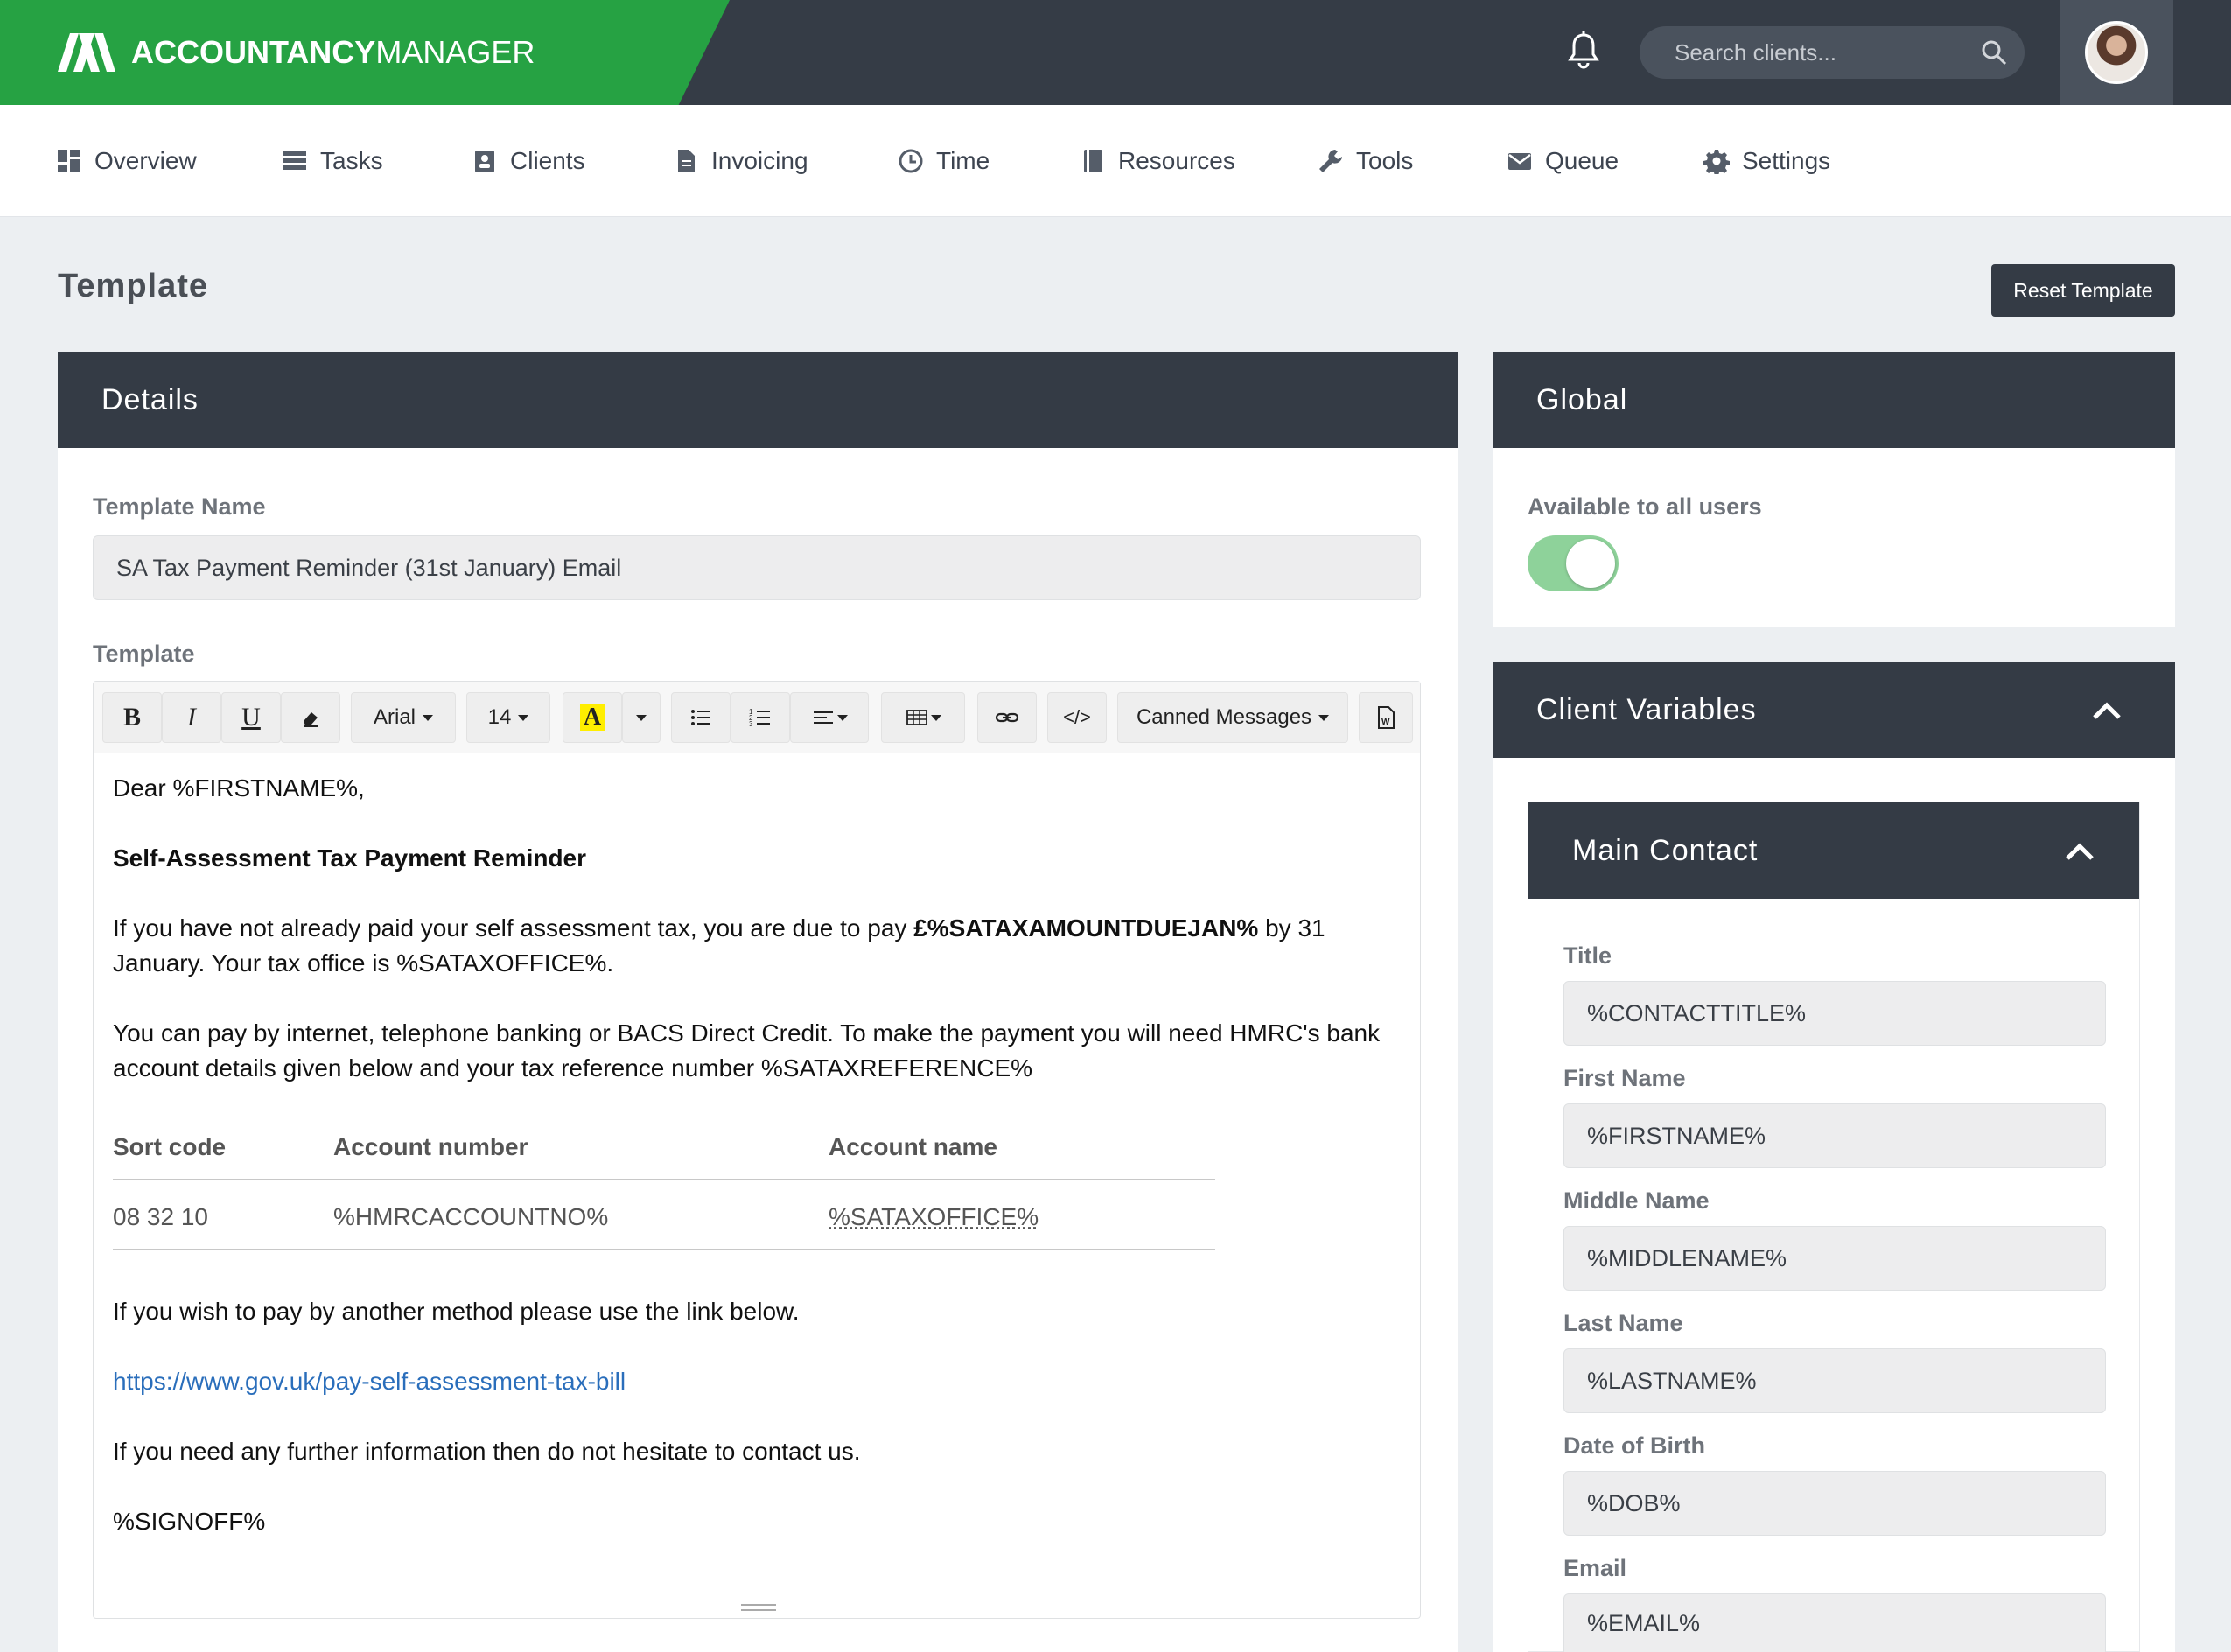 The width and height of the screenshot is (2231, 1652). I want to click on svg-text: 3, so click(751, 724).